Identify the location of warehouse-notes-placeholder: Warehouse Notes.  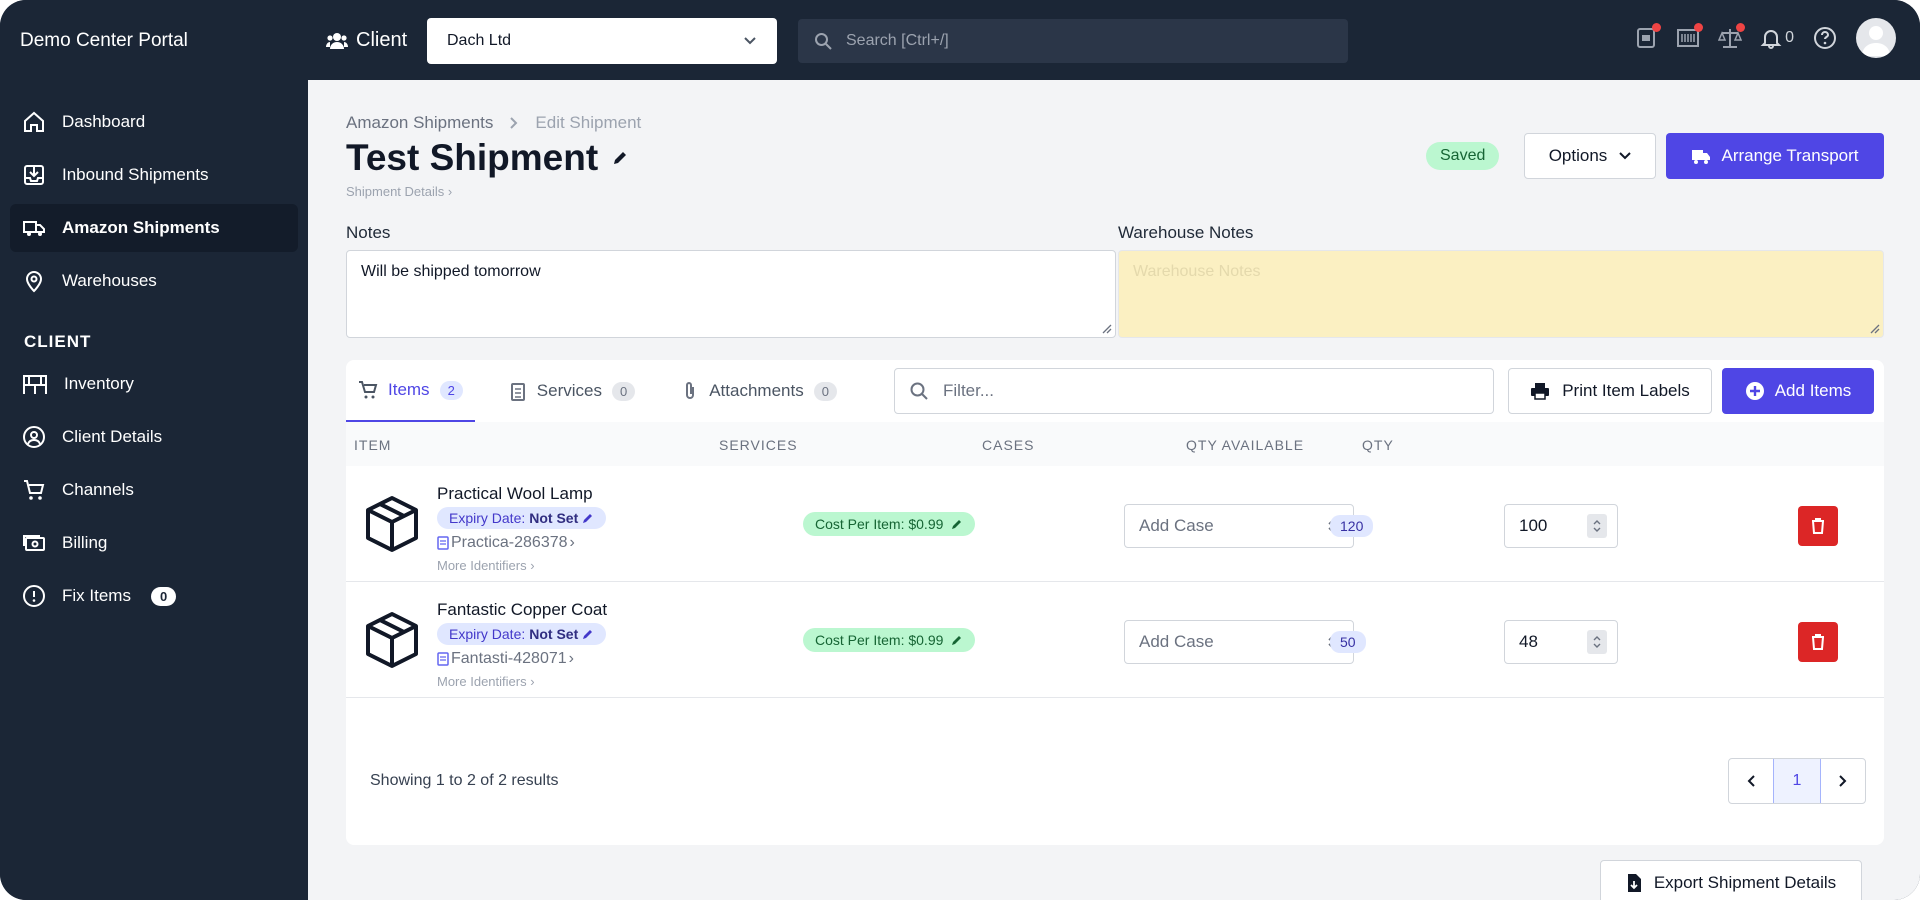
(1197, 271).